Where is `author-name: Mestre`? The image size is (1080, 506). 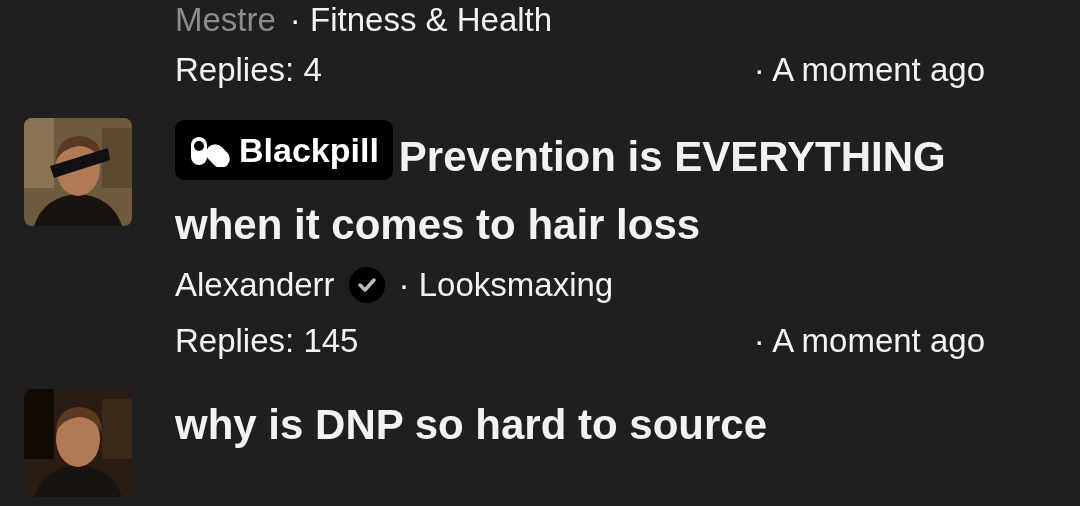
author-name: Mestre is located at coordinates (225, 20).